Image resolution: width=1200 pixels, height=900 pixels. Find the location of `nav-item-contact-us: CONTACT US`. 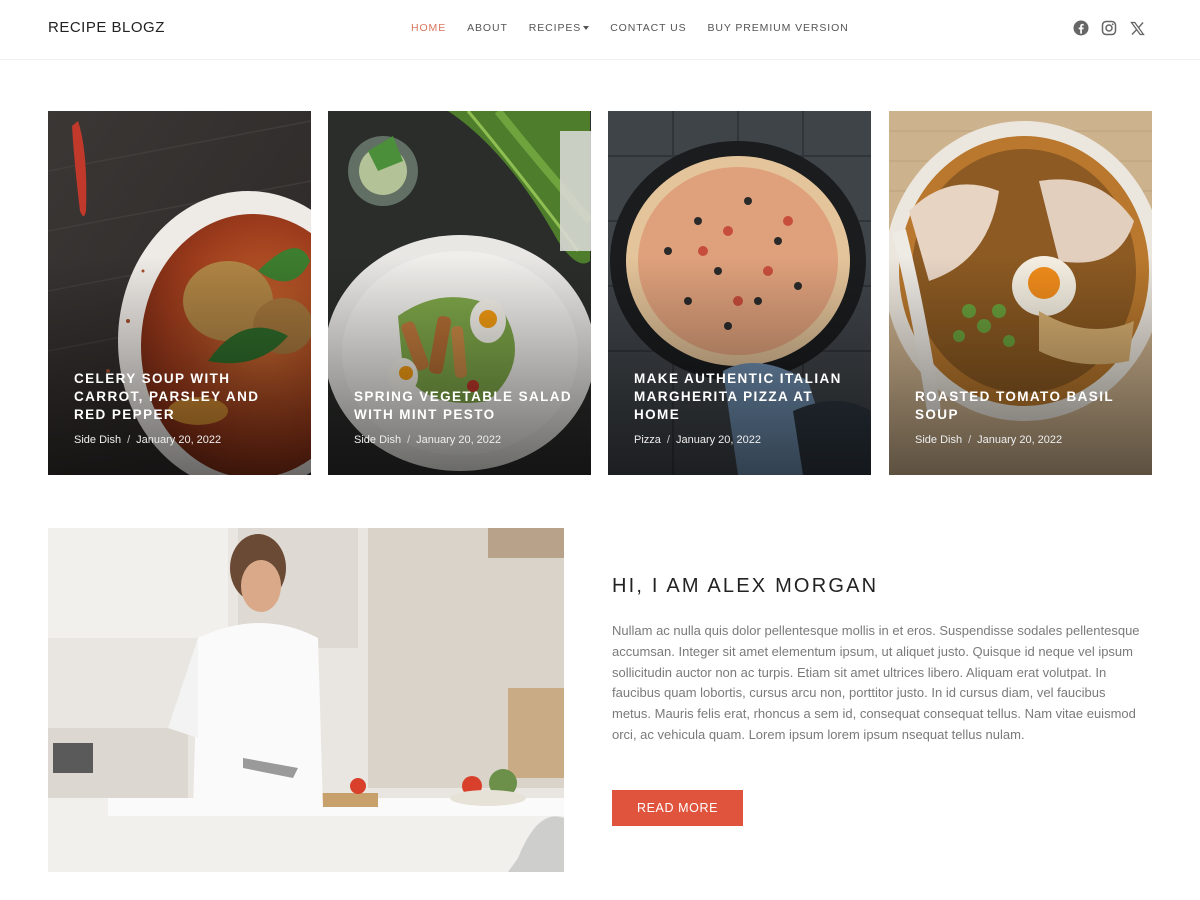

nav-item-contact-us: CONTACT US is located at coordinates (648, 28).